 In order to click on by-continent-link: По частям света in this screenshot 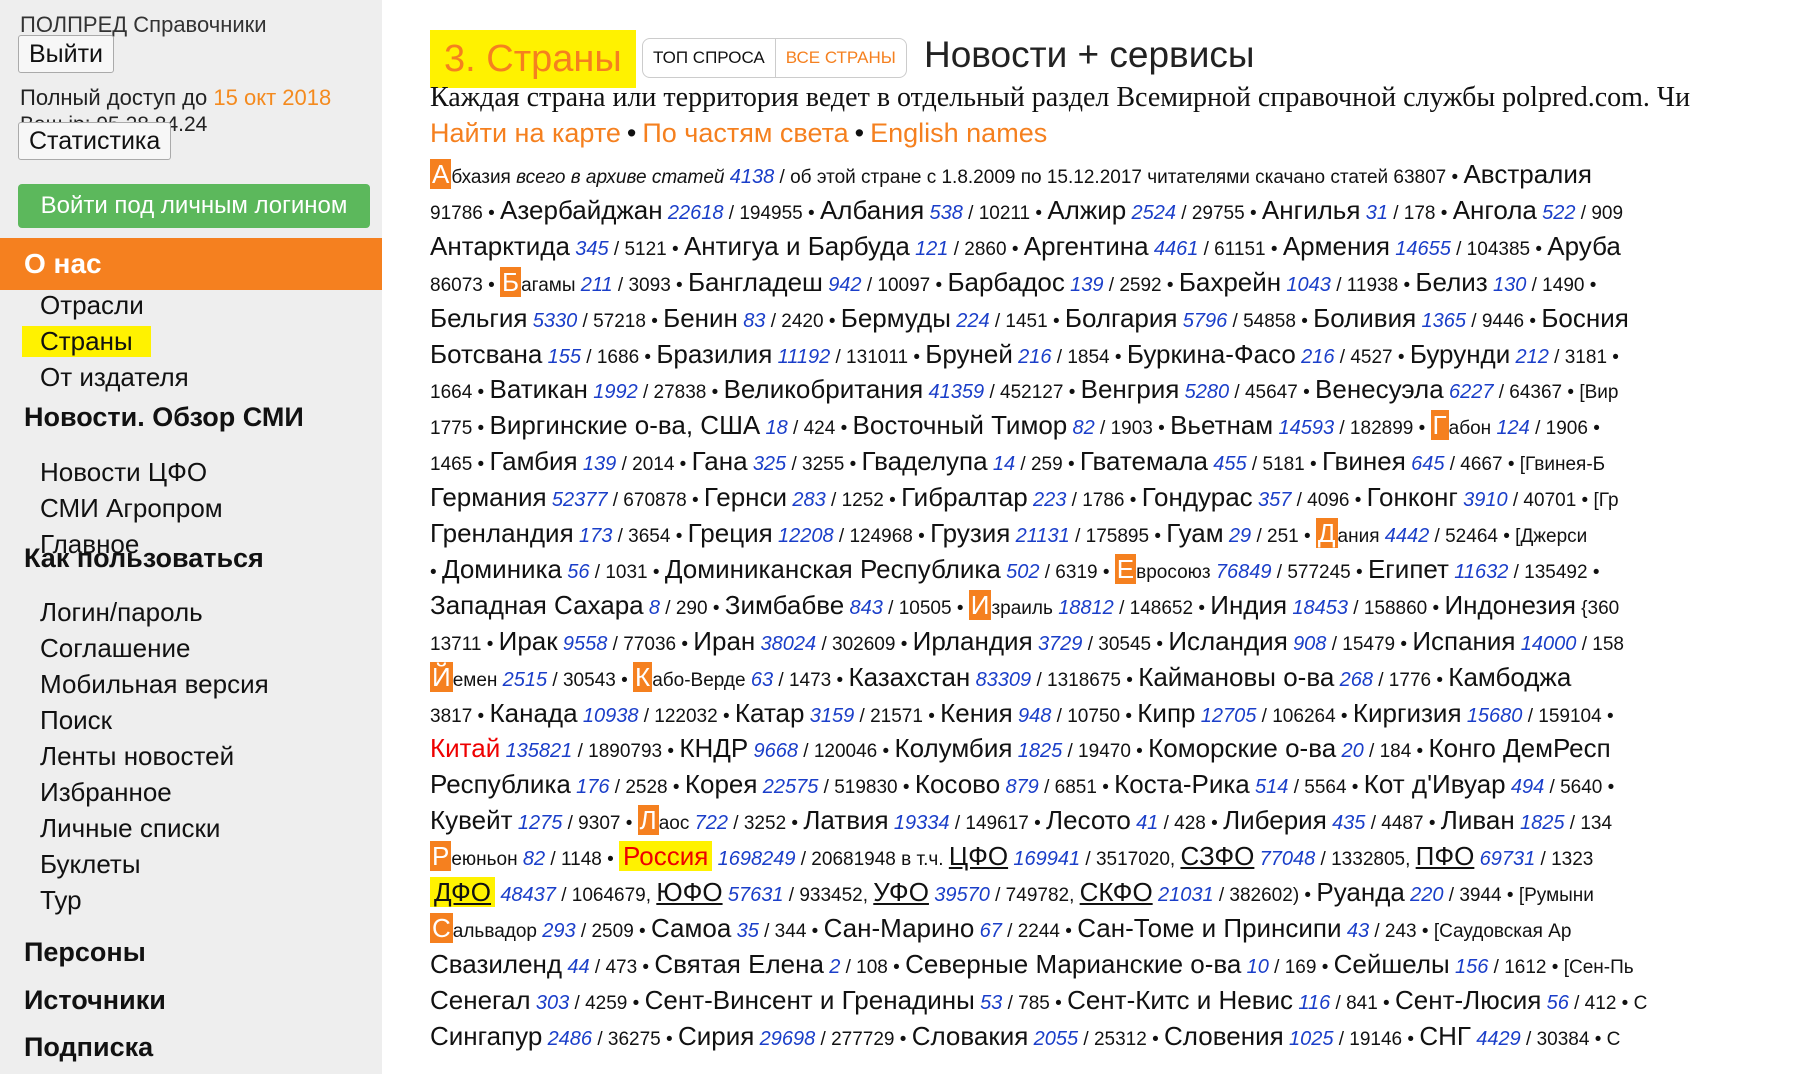, I will do `click(745, 133)`.